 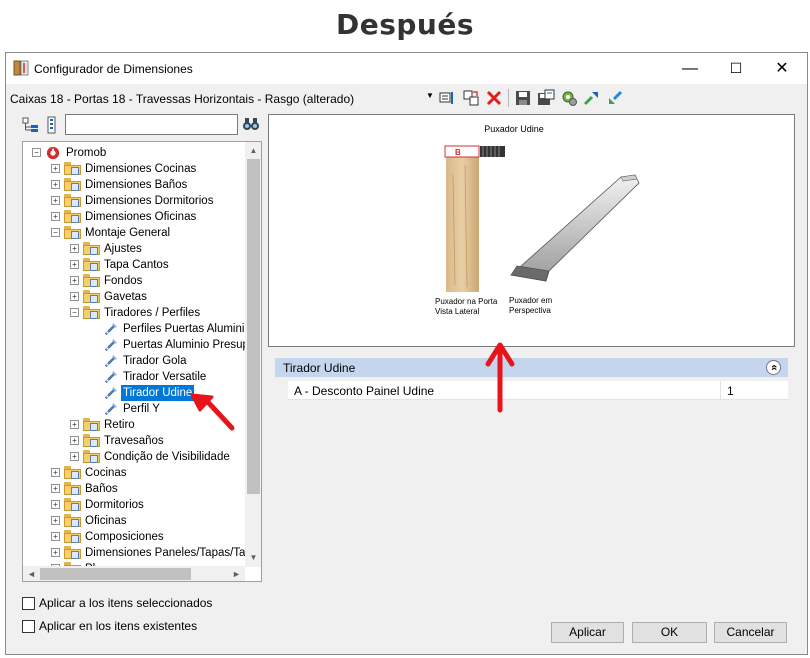 I want to click on annotation-arrow-tree, so click(x=212, y=412).